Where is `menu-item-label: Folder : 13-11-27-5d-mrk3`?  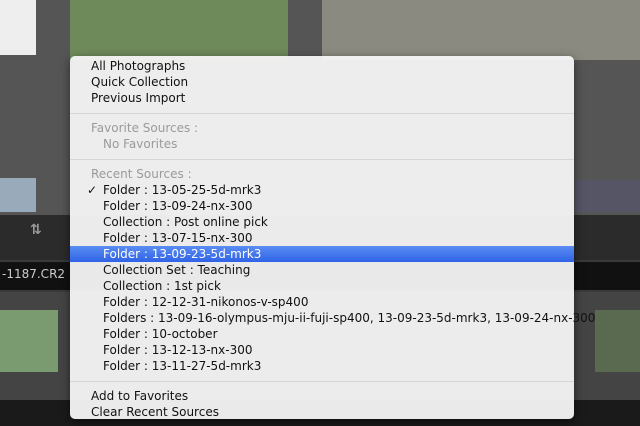 menu-item-label: Folder : 13-11-27-5d-mrk3 is located at coordinates (182, 366).